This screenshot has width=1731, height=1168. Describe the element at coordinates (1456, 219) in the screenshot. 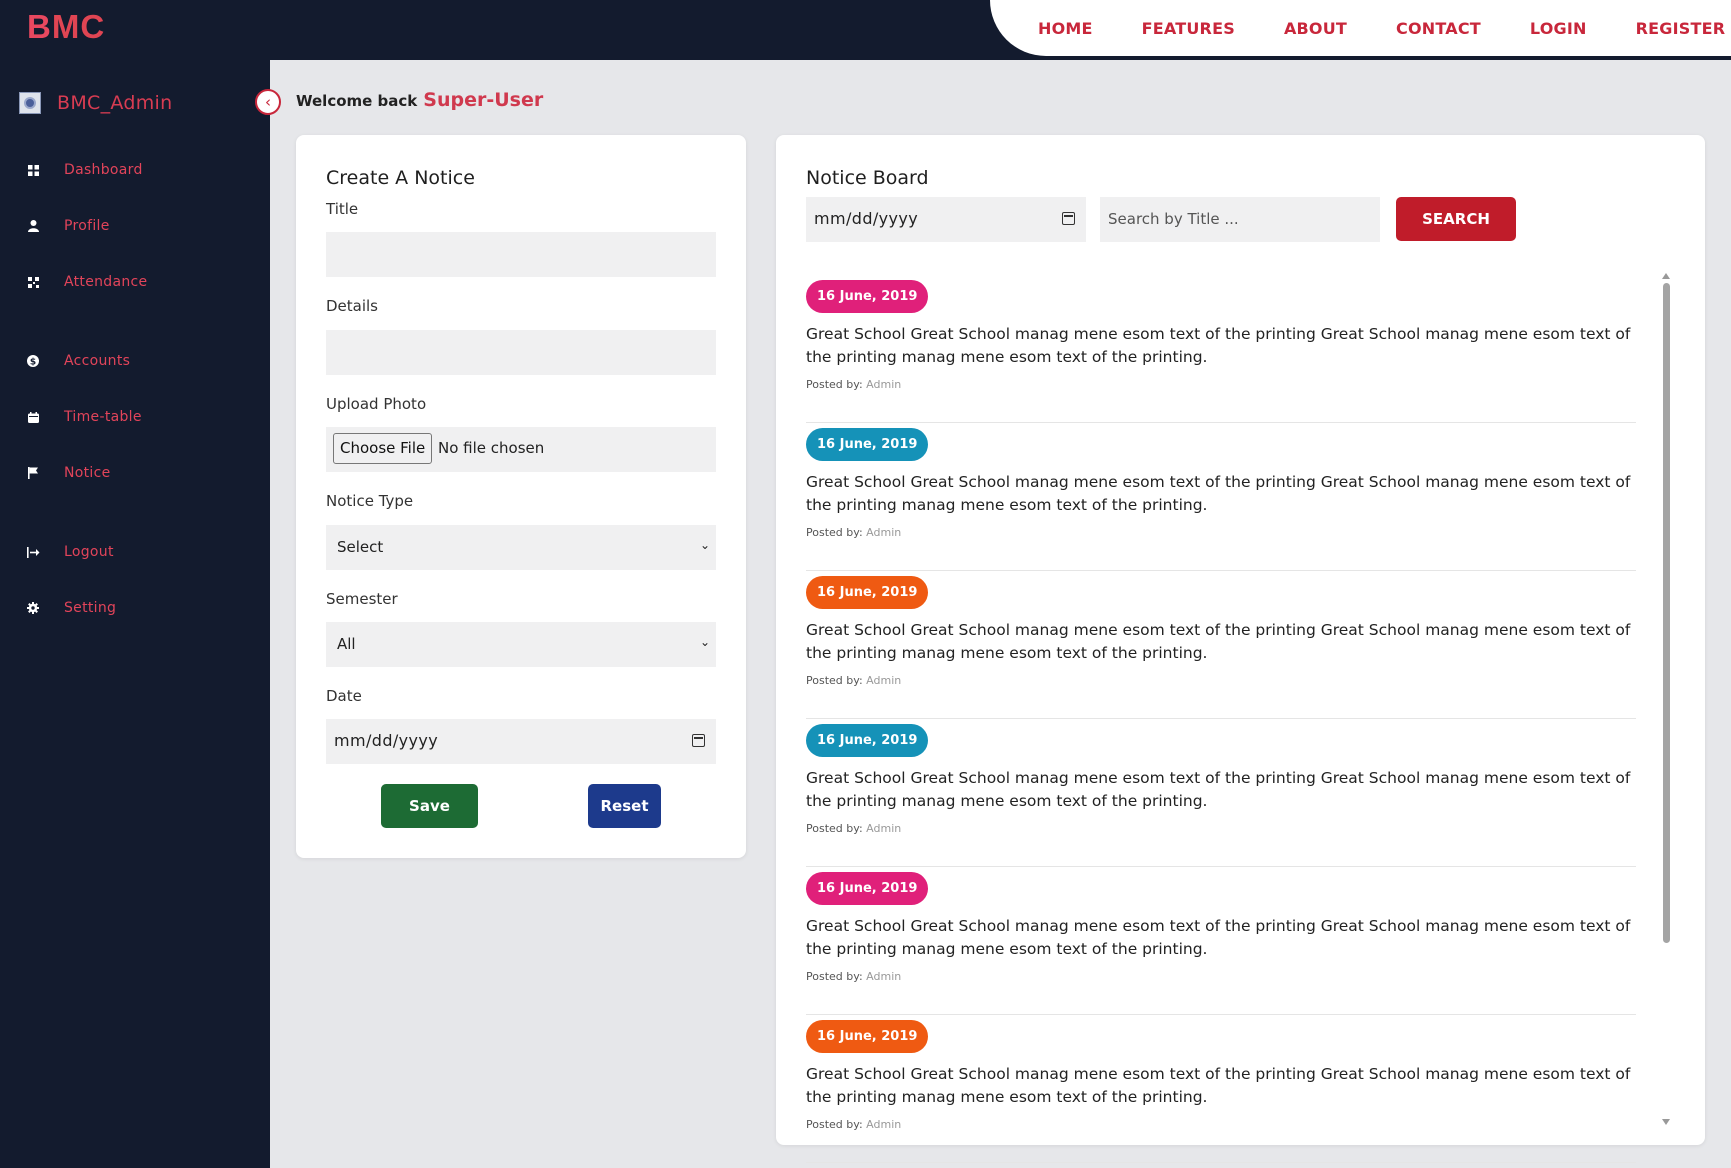

I see `search-button: SEARCH` at that location.